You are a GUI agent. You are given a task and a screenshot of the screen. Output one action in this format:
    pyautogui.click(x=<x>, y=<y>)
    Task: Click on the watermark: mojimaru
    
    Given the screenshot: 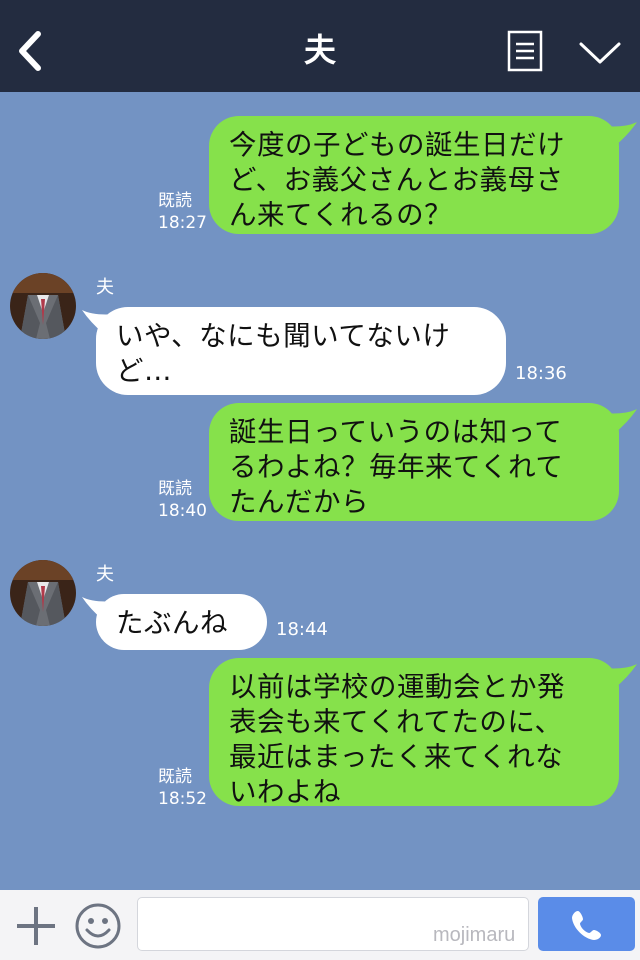 What is the action you would take?
    pyautogui.click(x=474, y=935)
    